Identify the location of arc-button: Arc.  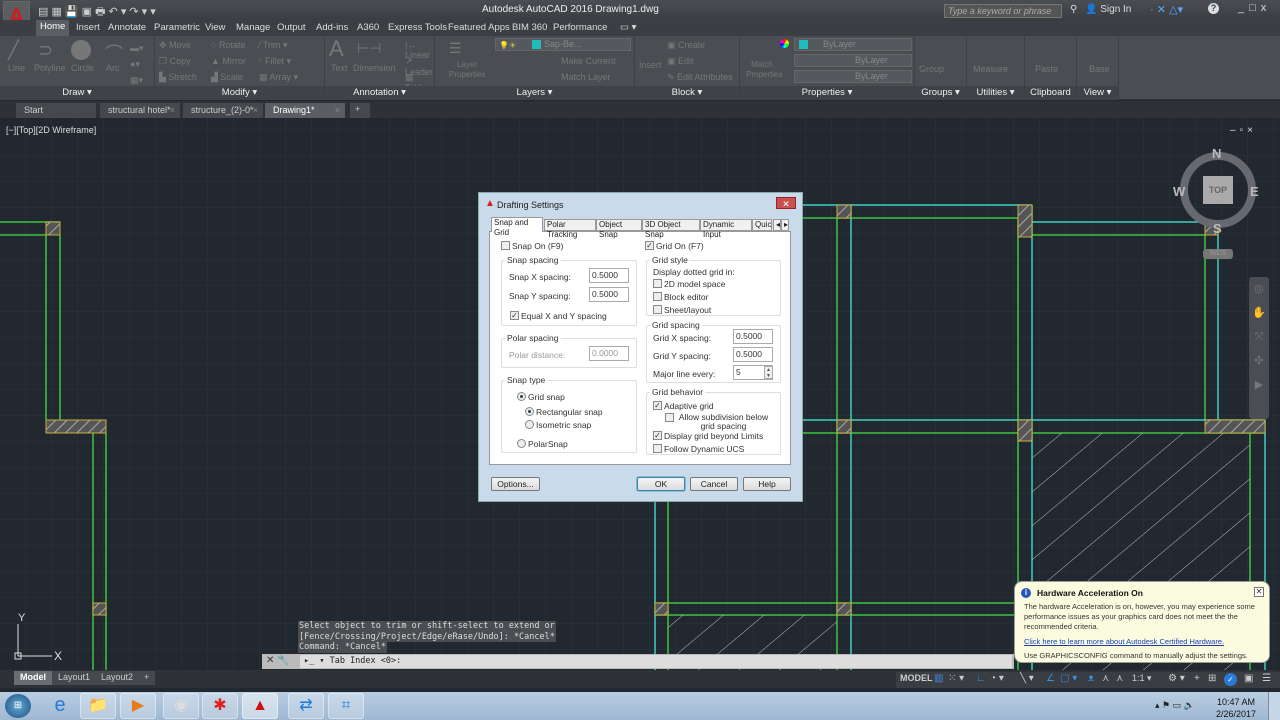
(113, 68).